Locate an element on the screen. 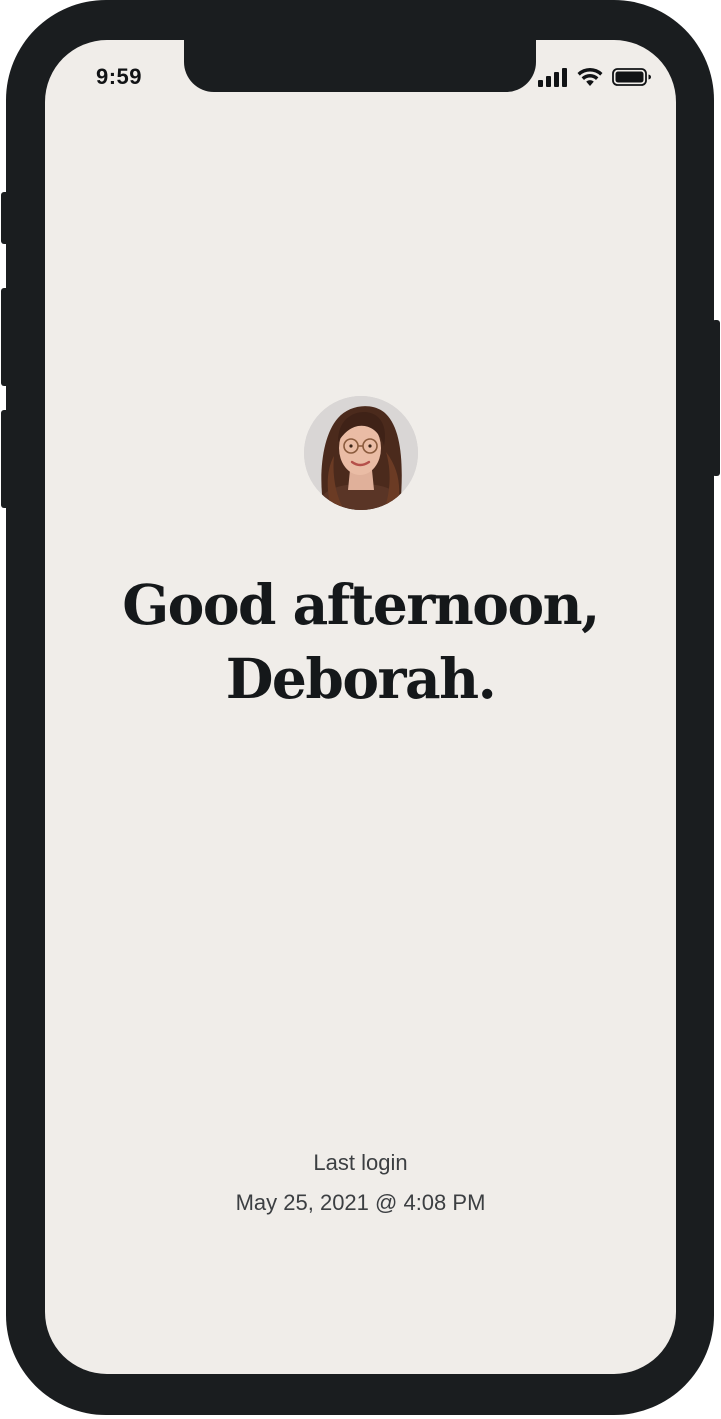 The image size is (721, 1419). status-time: 9:59 is located at coordinates (119, 76).